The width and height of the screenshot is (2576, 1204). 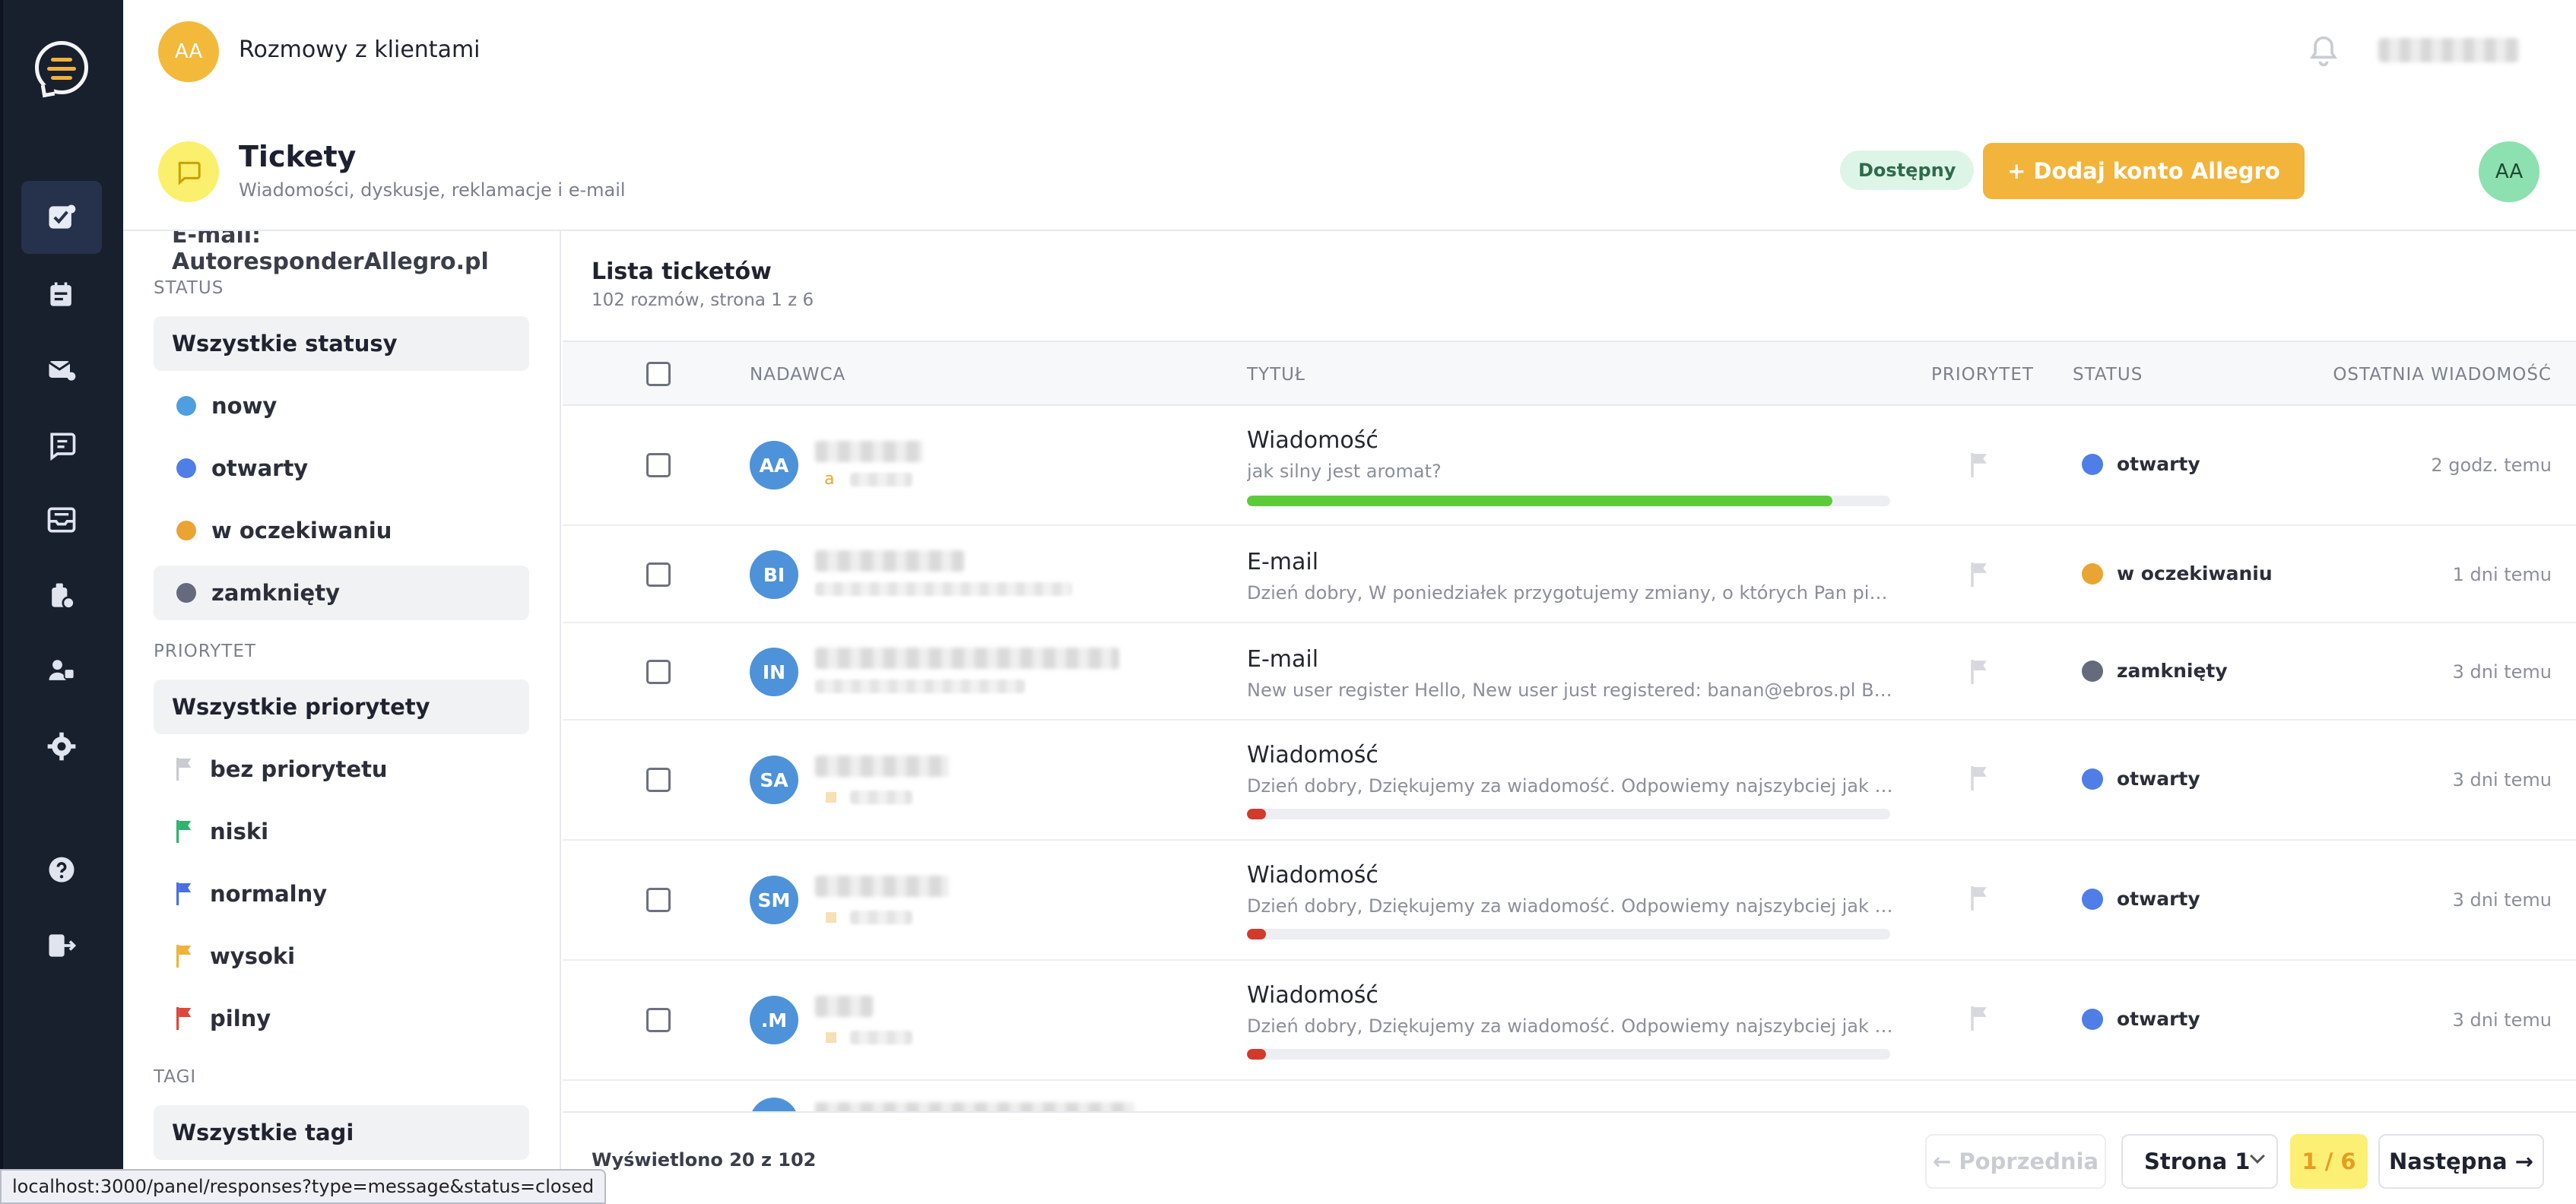 What do you see at coordinates (184, 956) in the screenshot?
I see `flag-icon` at bounding box center [184, 956].